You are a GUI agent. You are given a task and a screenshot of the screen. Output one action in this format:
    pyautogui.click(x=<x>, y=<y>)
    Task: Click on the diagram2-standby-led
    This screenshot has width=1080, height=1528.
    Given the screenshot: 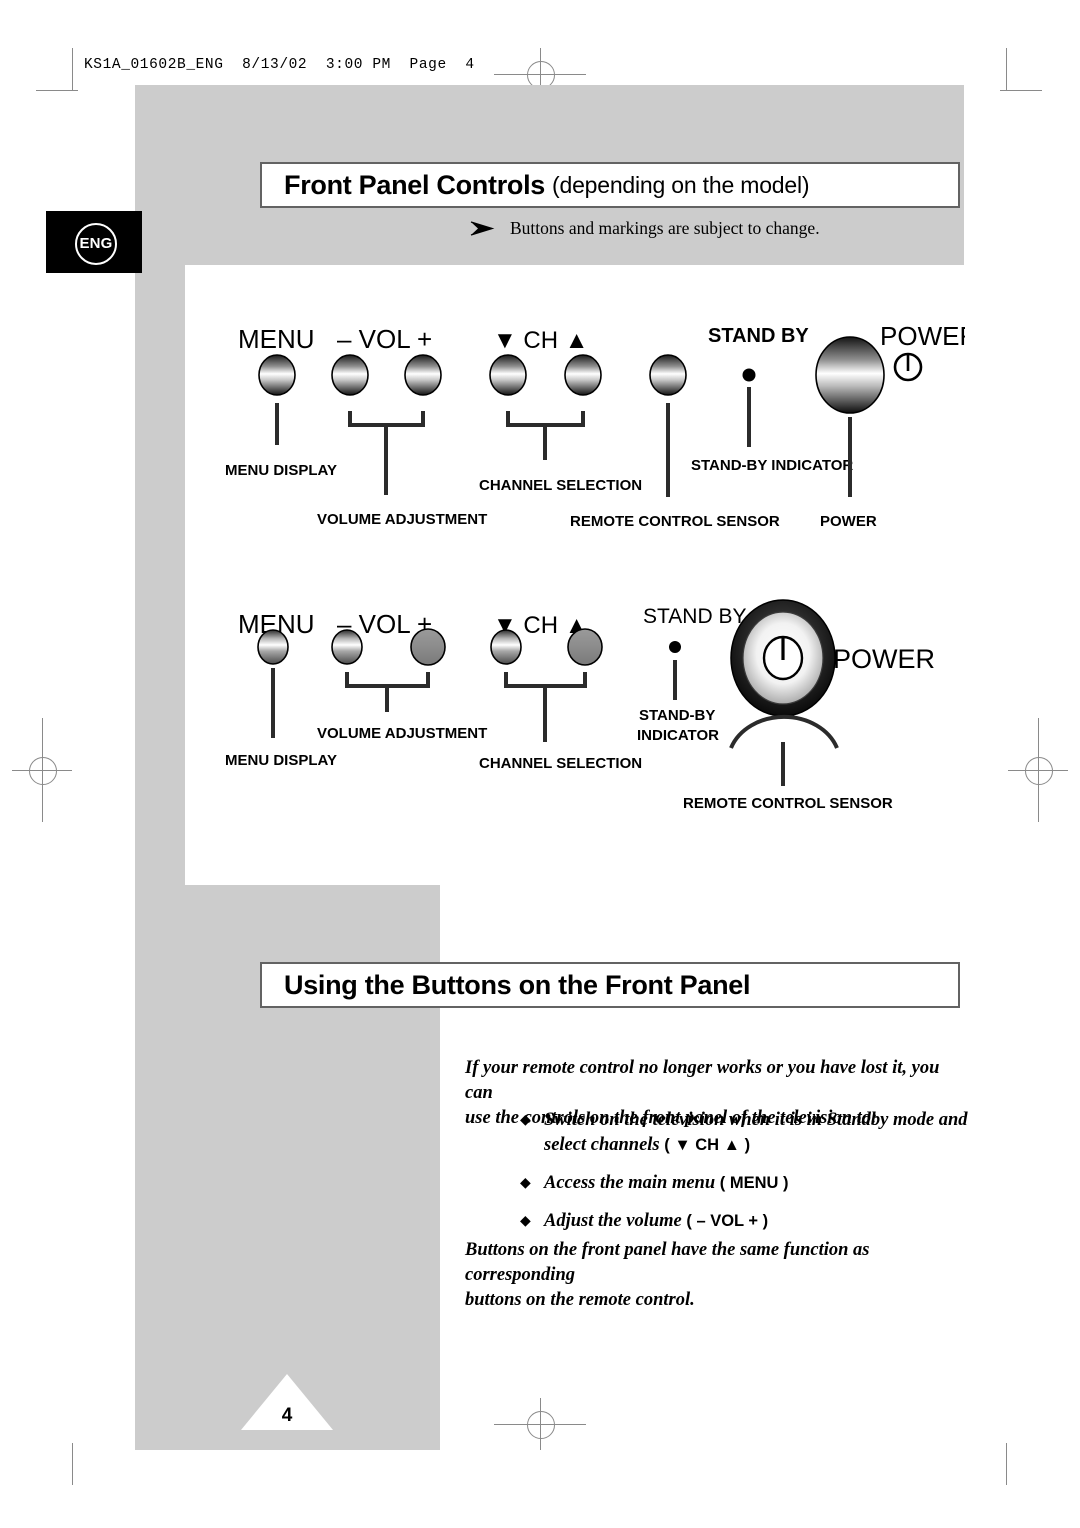 What is the action you would take?
    pyautogui.click(x=675, y=647)
    